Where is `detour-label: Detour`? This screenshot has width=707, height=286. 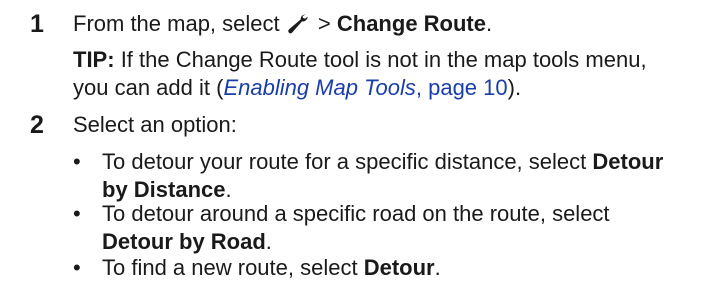
detour-label: Detour is located at coordinates (399, 267).